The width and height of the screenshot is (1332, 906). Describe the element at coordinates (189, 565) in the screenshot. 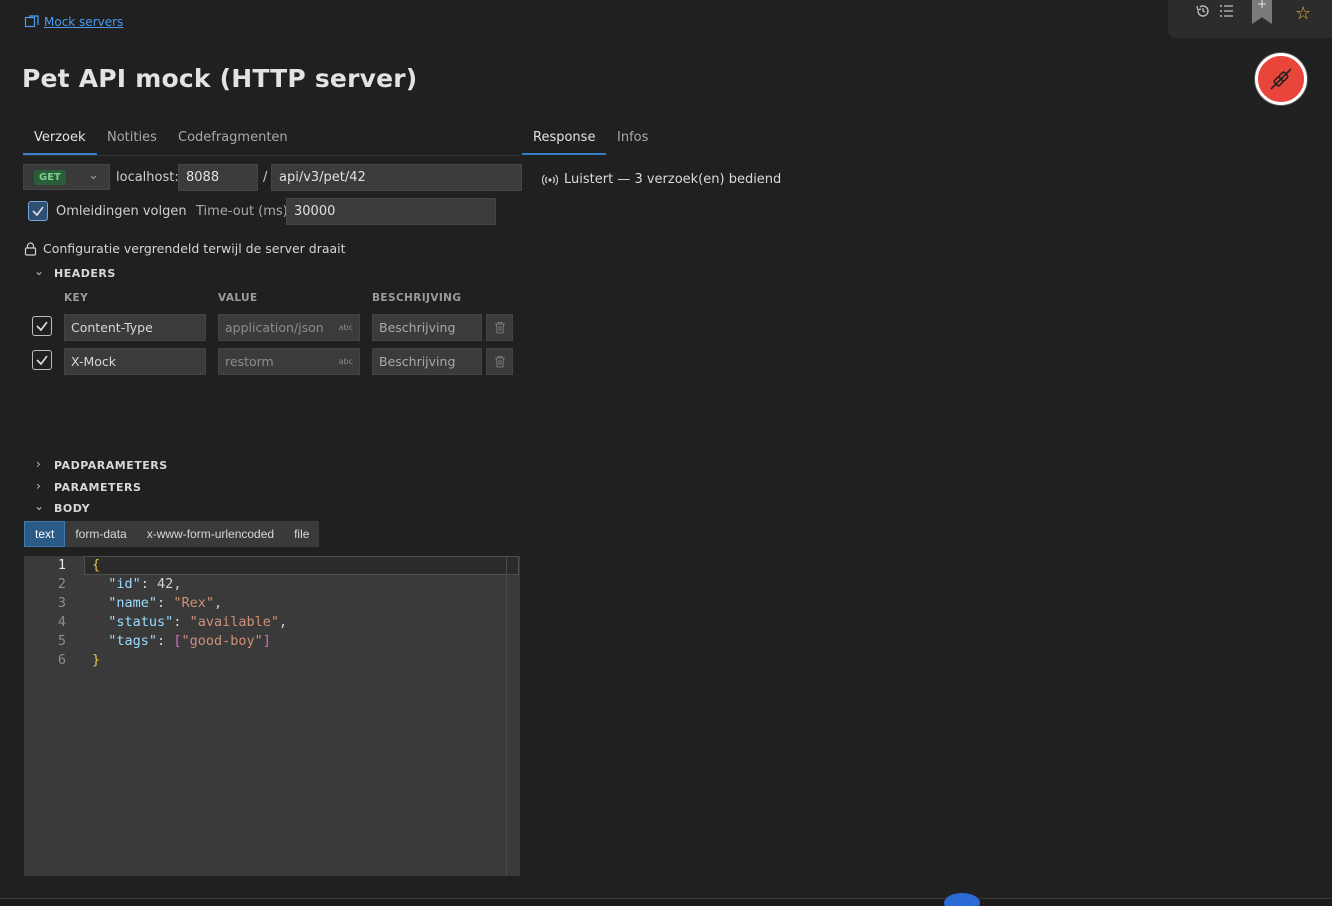

I see `code-line: {` at that location.